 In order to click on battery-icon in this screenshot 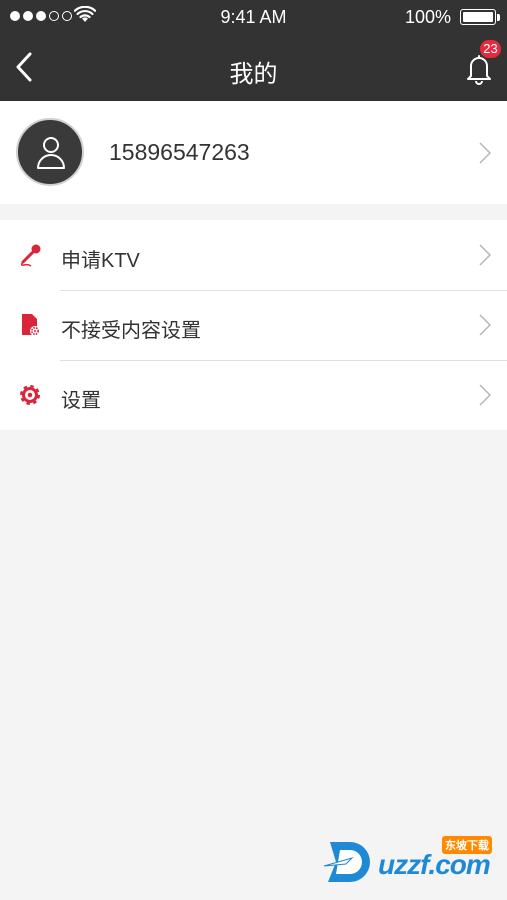, I will do `click(478, 17)`.